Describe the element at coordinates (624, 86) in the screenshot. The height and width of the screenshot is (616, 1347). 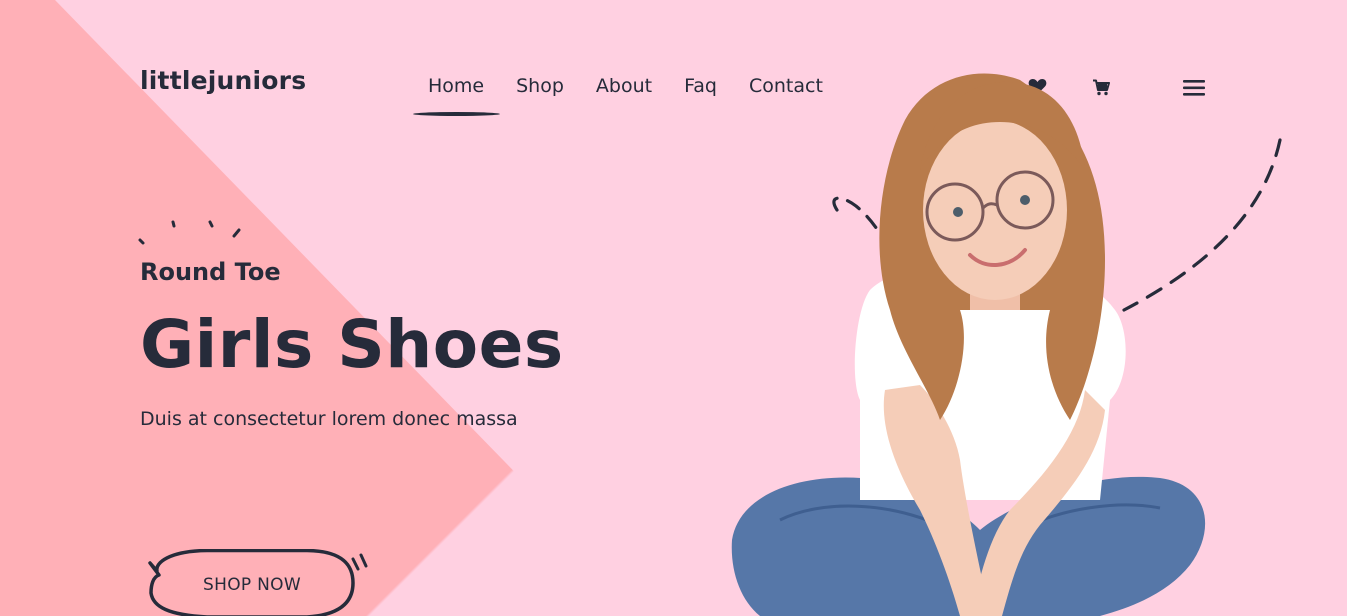
I see `nav-item-about: About` at that location.